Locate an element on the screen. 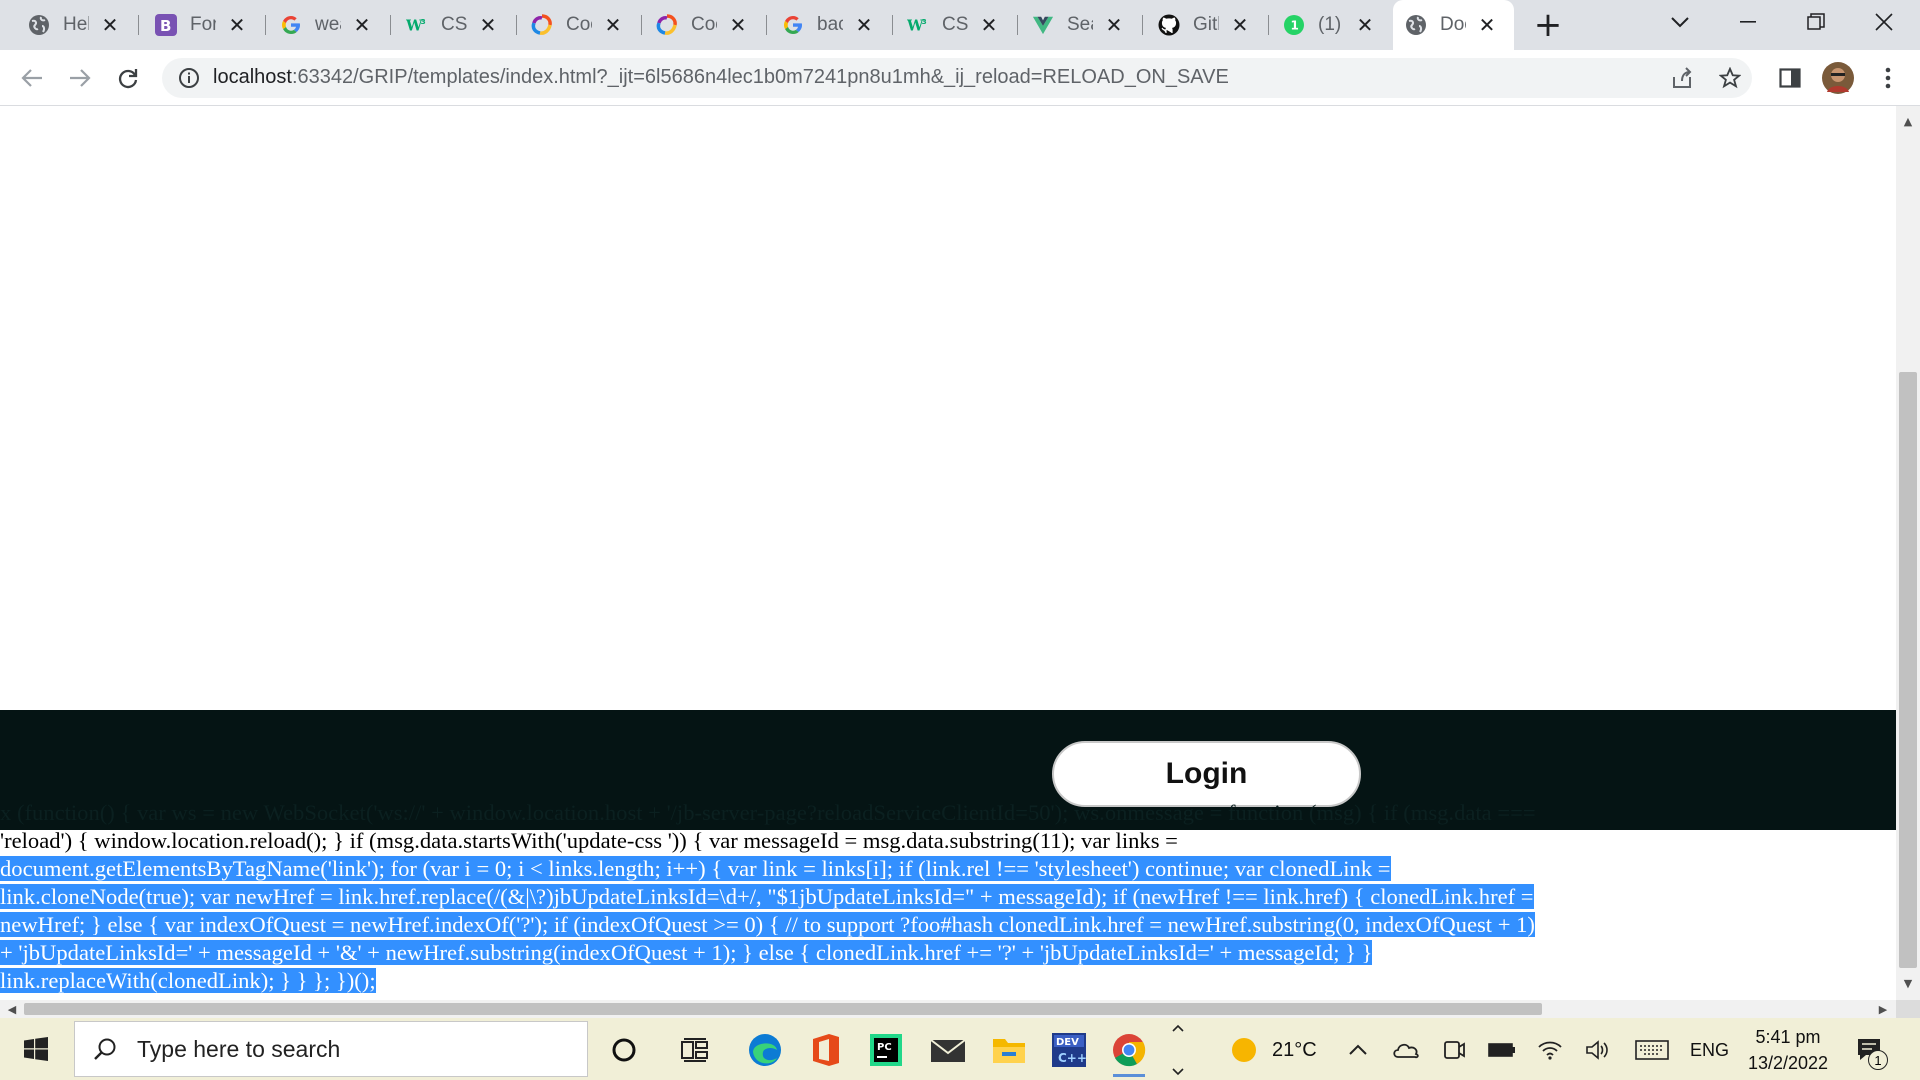 The height and width of the screenshot is (1080, 1920). input-language: ENG is located at coordinates (1709, 1050).